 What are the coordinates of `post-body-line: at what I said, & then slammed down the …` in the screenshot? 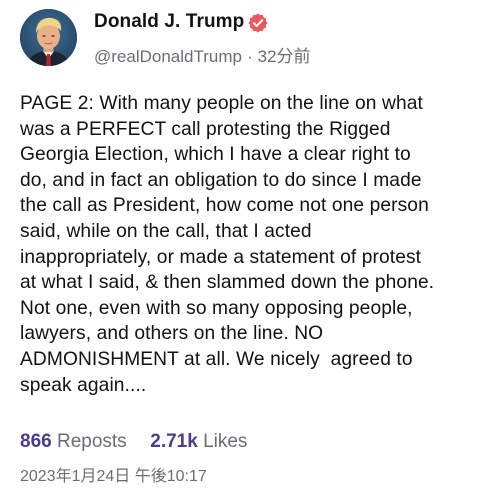 It's located at (227, 283).